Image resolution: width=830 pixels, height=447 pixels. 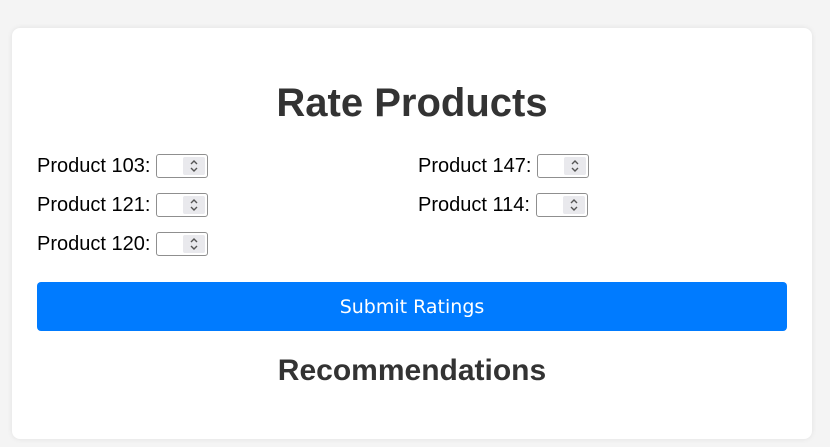 I want to click on rating-label: Product 103:, so click(x=94, y=165).